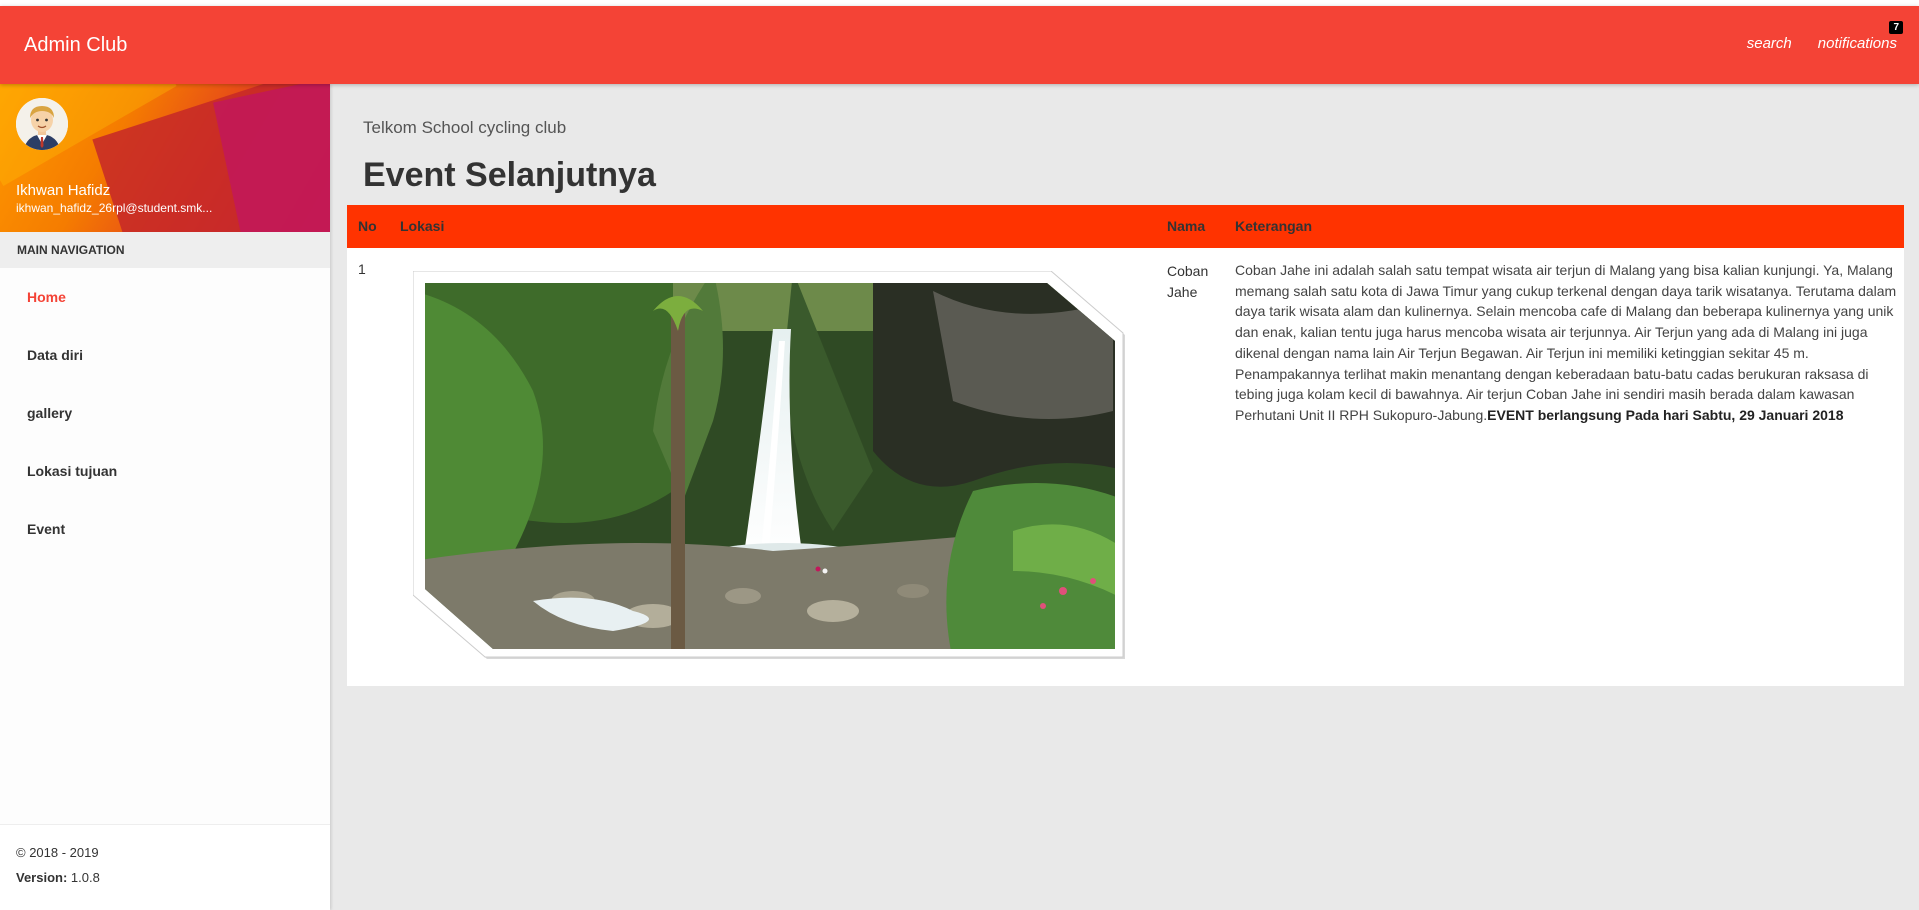 Image resolution: width=1919 pixels, height=910 pixels. I want to click on notifications-label: notifications, so click(1857, 43).